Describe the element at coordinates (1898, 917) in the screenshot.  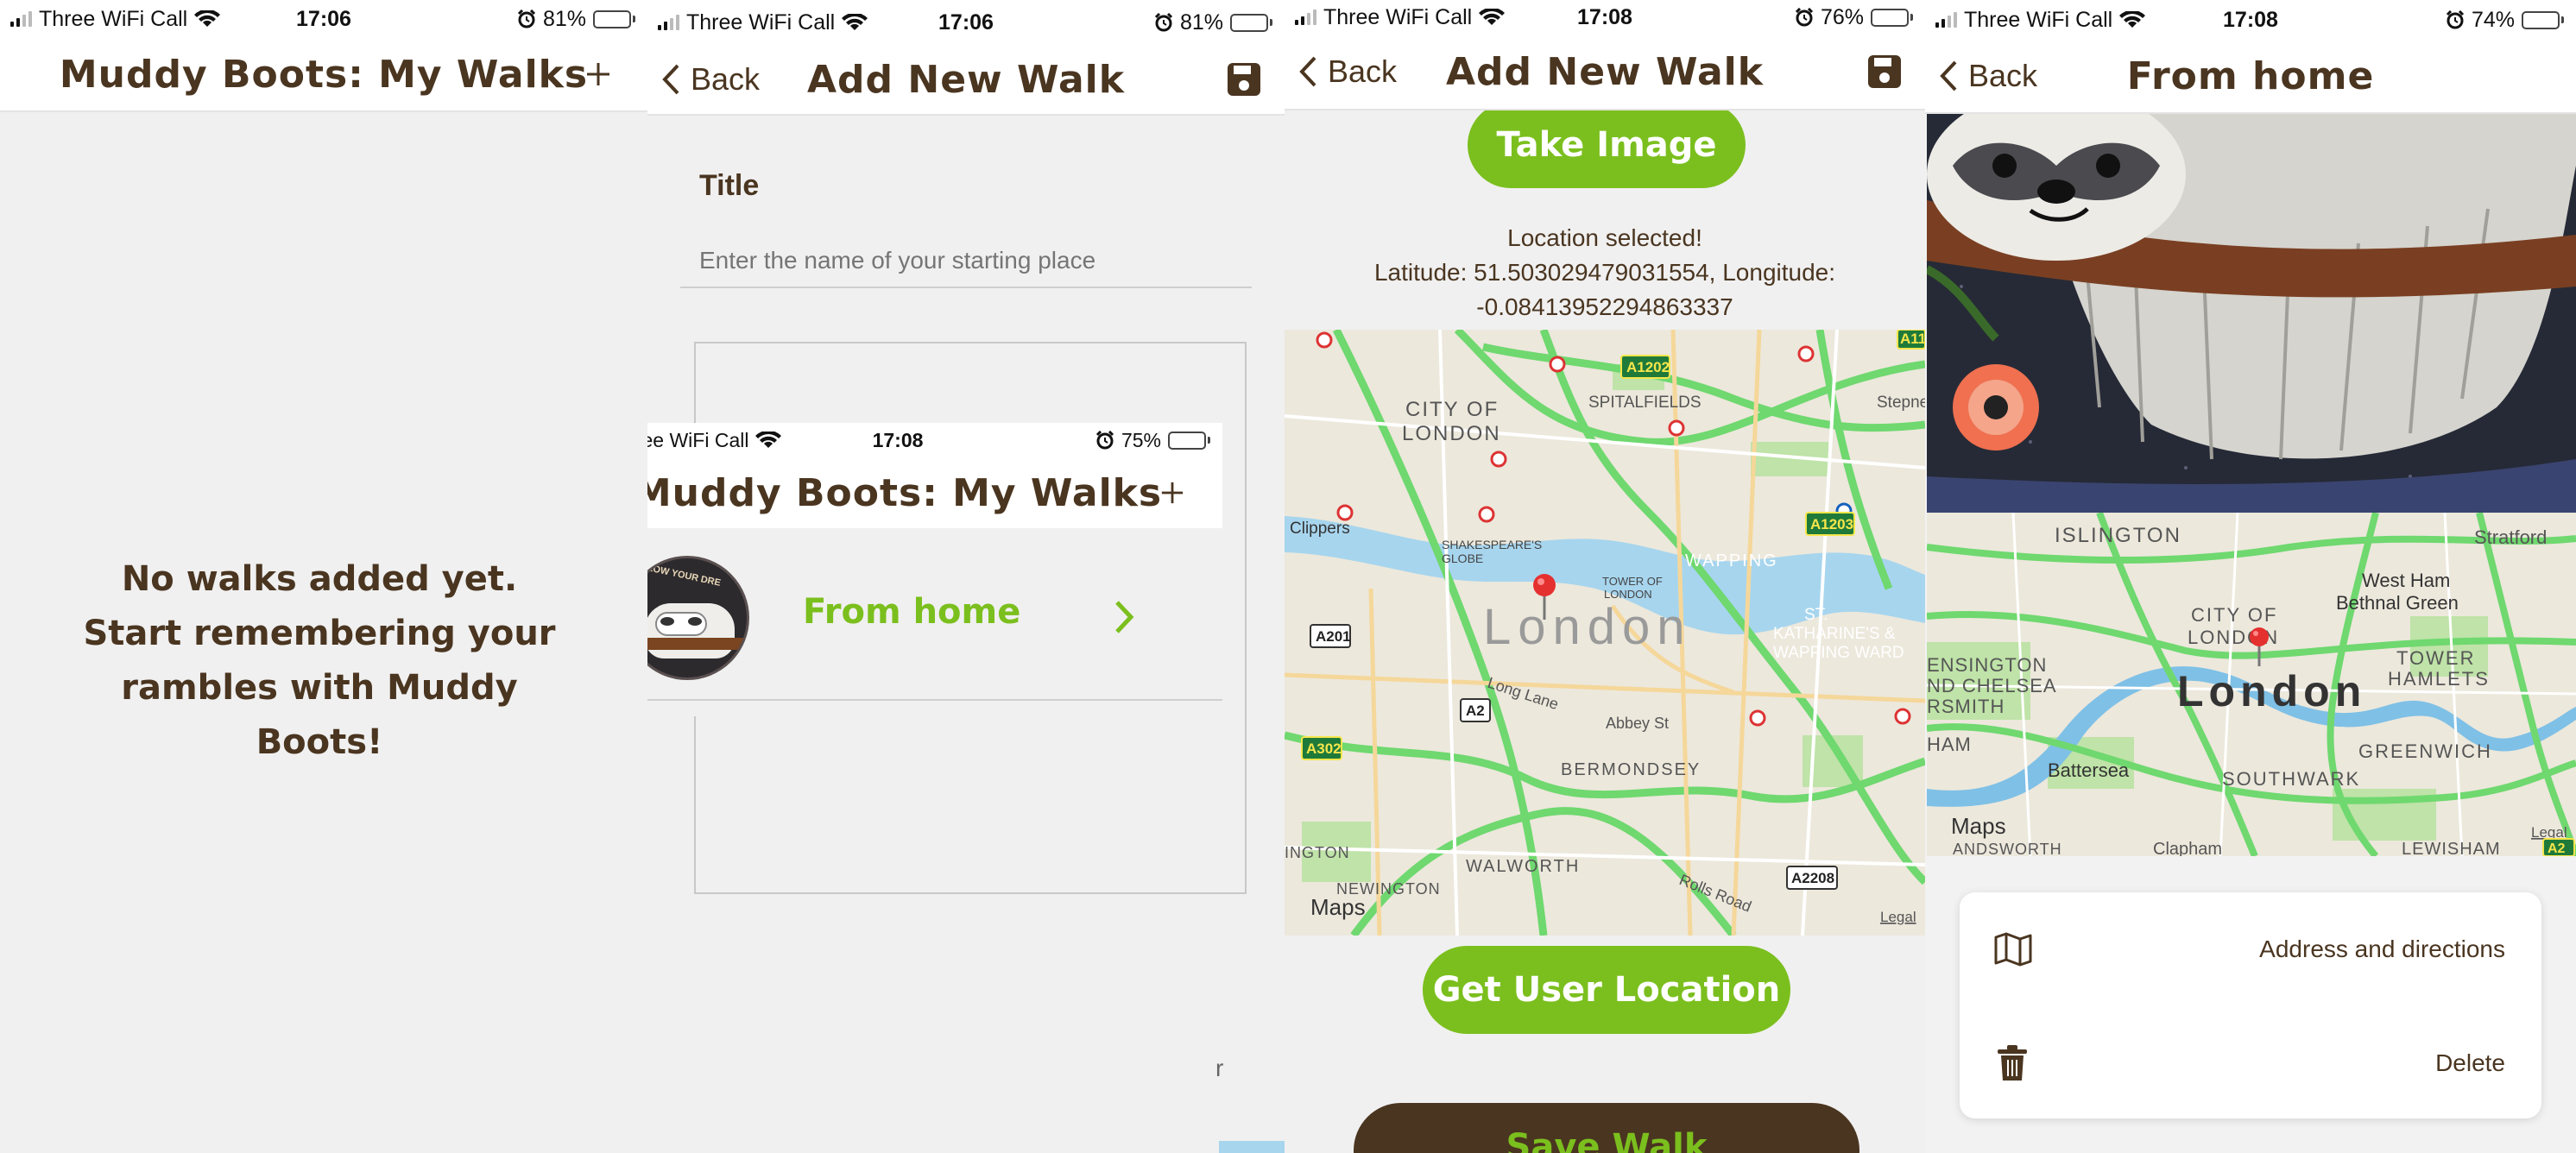
I see `map-label-legal: Legal` at that location.